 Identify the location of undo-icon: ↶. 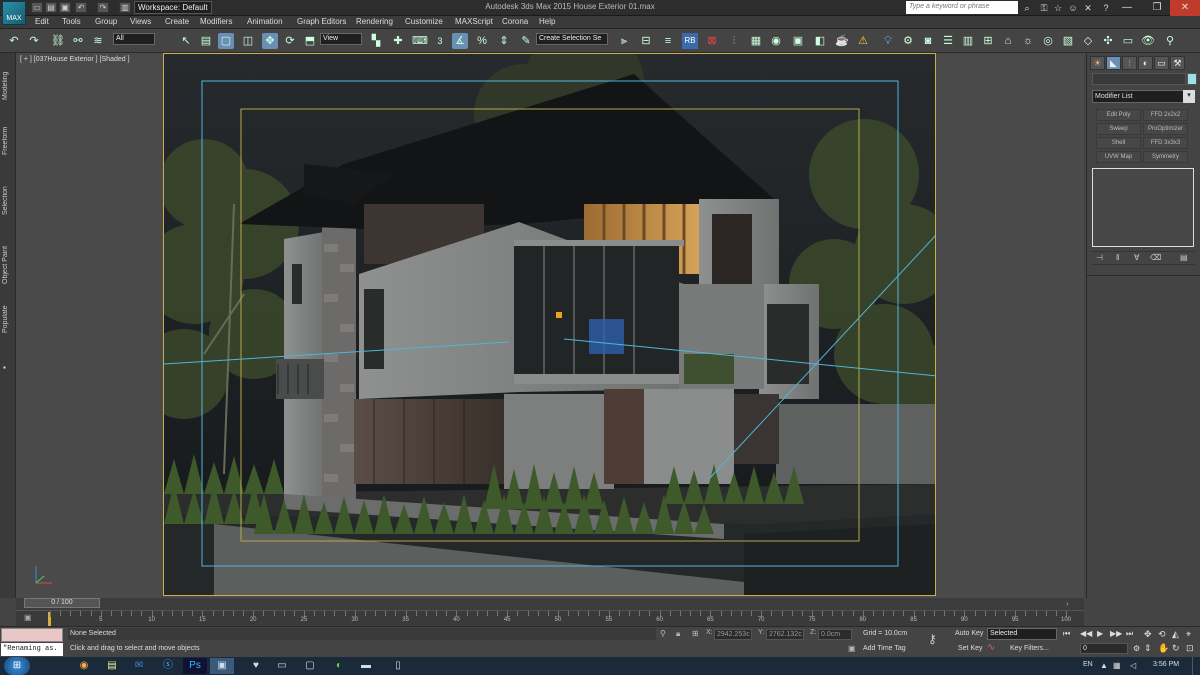
(81, 7).